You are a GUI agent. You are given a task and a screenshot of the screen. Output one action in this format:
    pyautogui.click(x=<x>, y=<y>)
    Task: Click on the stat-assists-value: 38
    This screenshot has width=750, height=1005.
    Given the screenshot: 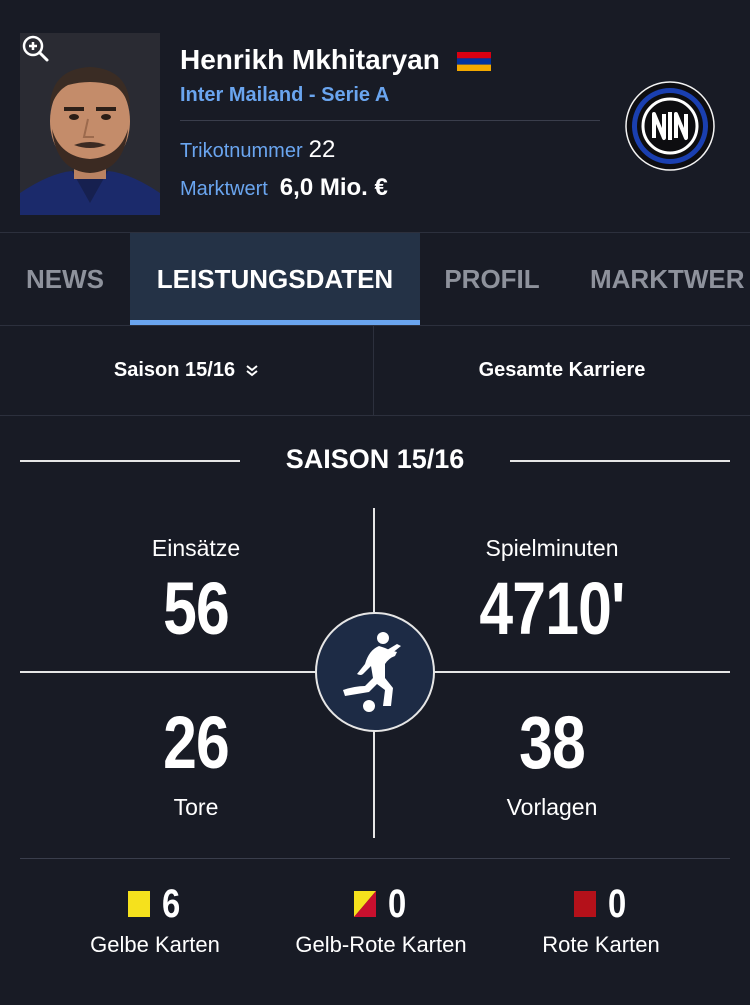 What is the action you would take?
    pyautogui.click(x=552, y=742)
    